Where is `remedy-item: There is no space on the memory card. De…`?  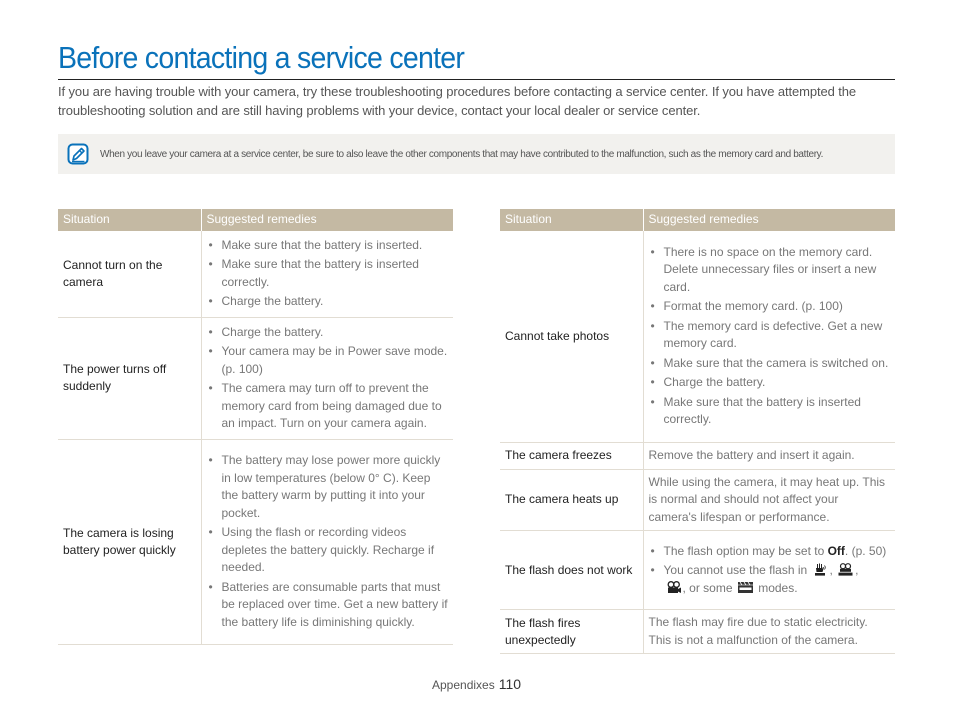
remedy-item: There is no space on the memory card. De… is located at coordinates (770, 270).